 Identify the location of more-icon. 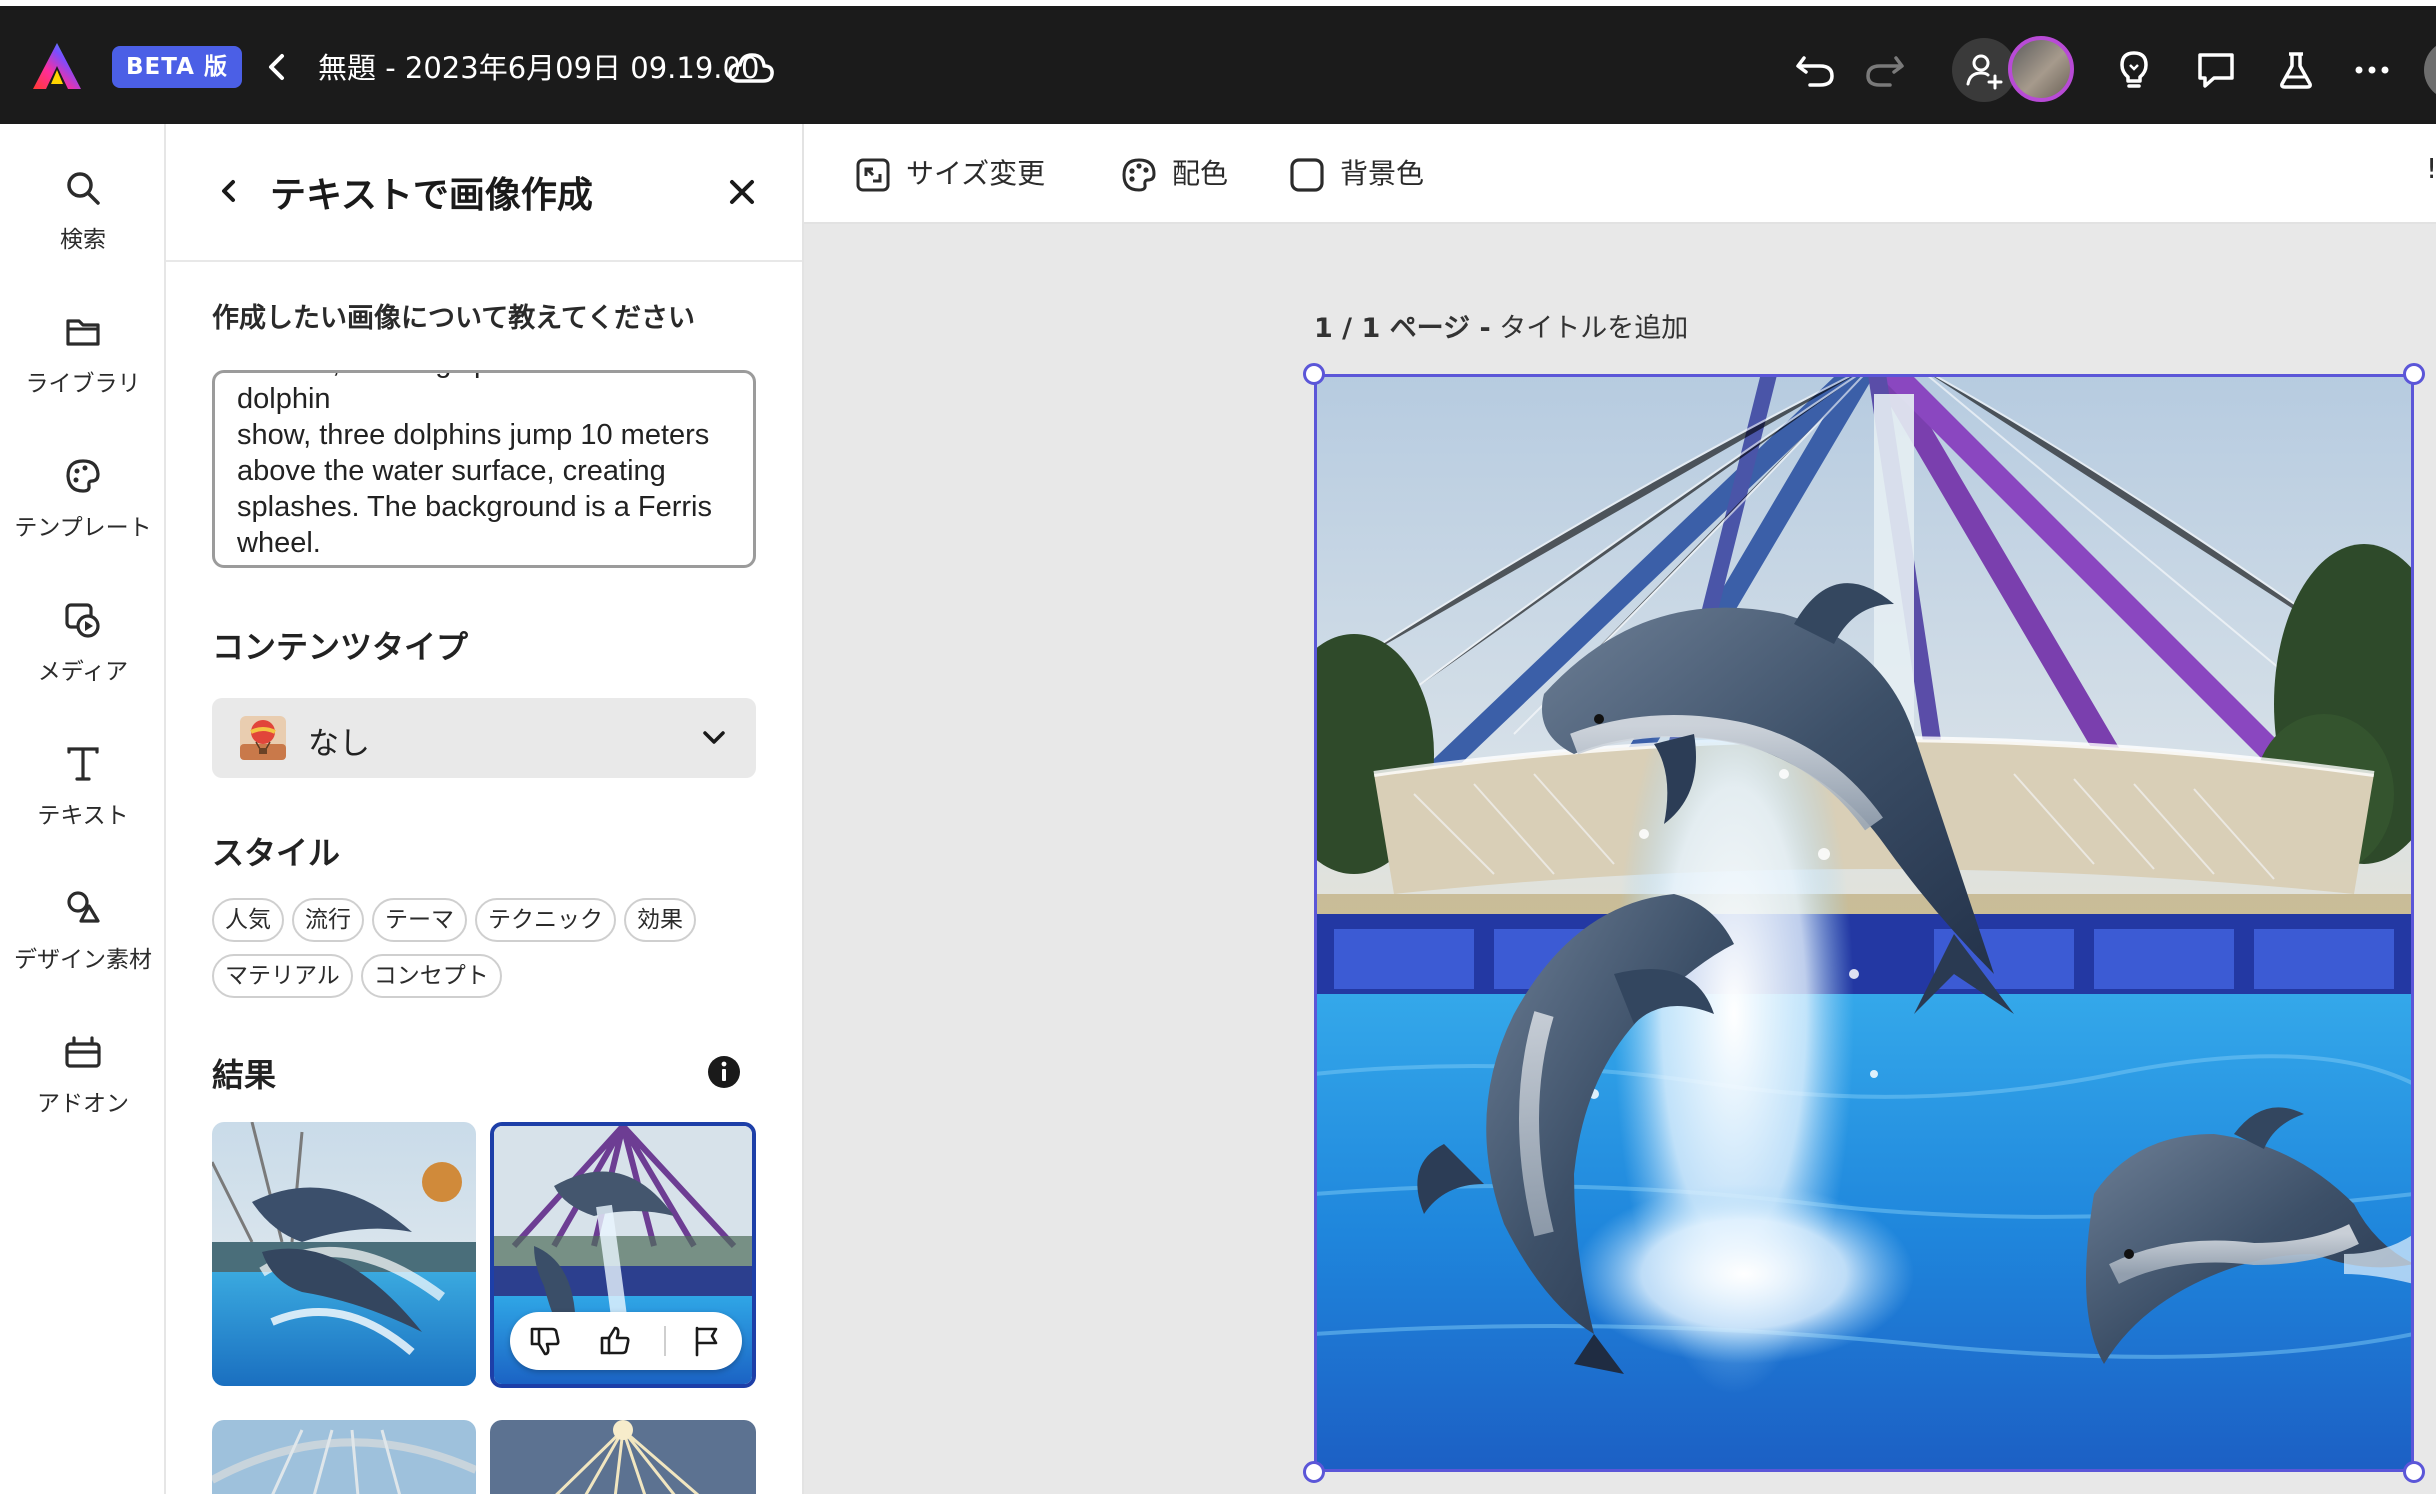
(2372, 70).